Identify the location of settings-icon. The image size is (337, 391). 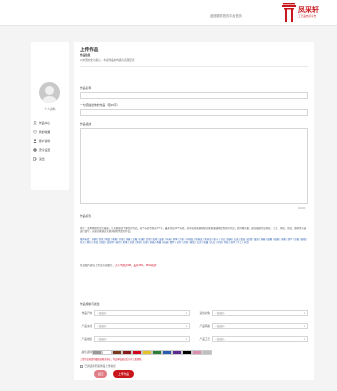
(35, 150).